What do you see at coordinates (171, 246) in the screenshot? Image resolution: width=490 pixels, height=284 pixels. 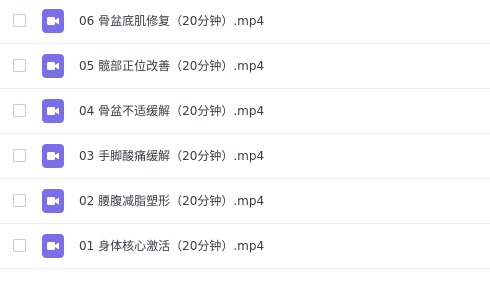 I see `file-name: 01 身体核心激活（20分钟）.mp4` at bounding box center [171, 246].